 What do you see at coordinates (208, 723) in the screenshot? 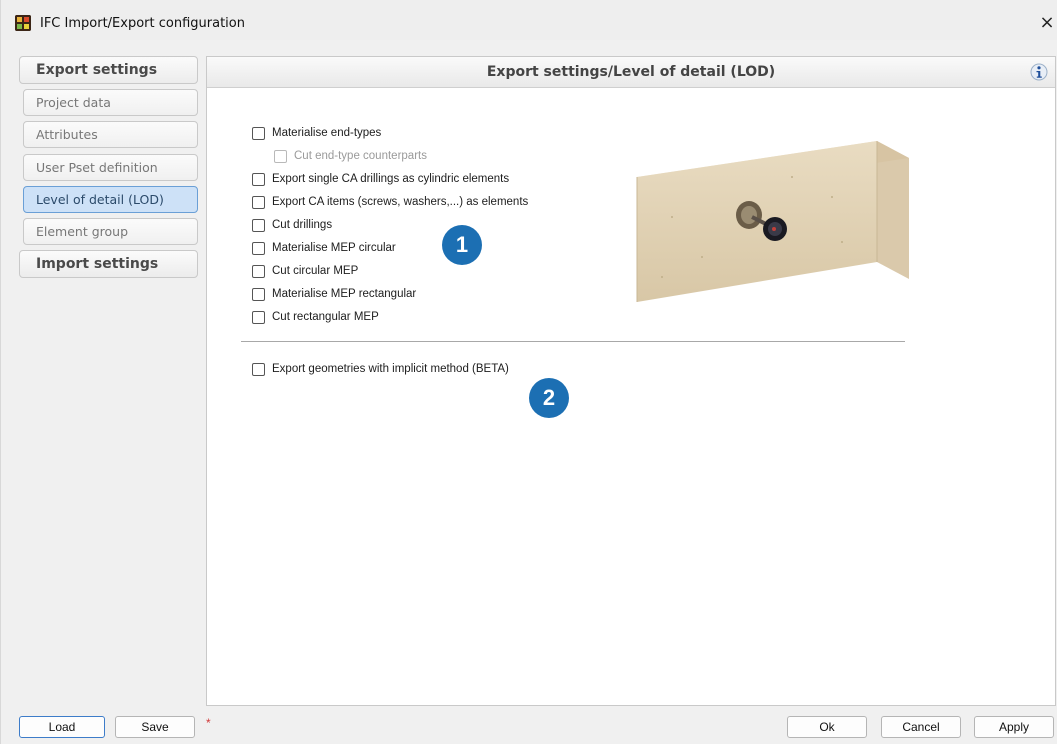
I see `unsaved-changes-marker: *` at bounding box center [208, 723].